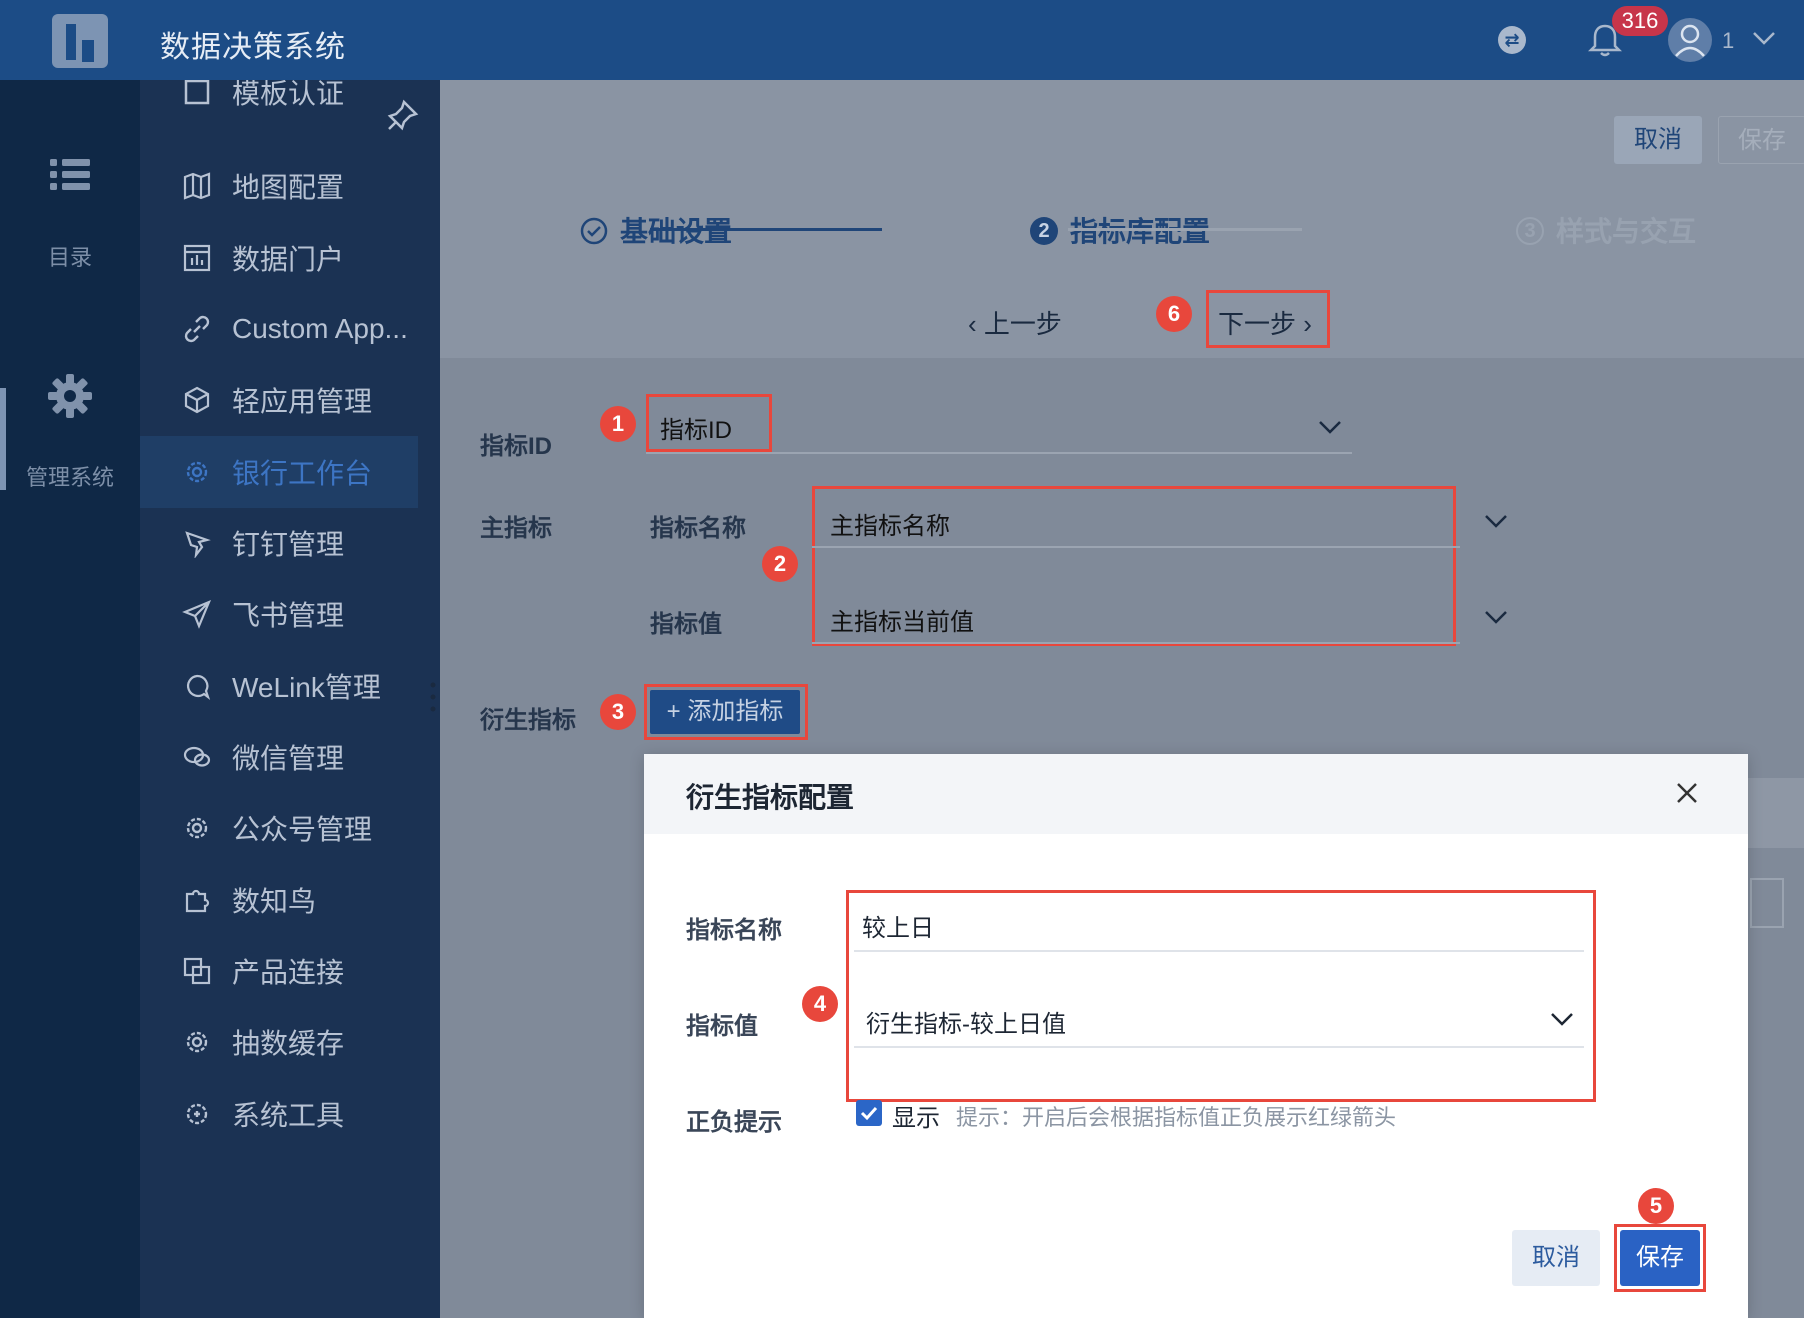 The height and width of the screenshot is (1318, 1804). What do you see at coordinates (976, 324) in the screenshot?
I see `chevron-left-icon: ‹` at bounding box center [976, 324].